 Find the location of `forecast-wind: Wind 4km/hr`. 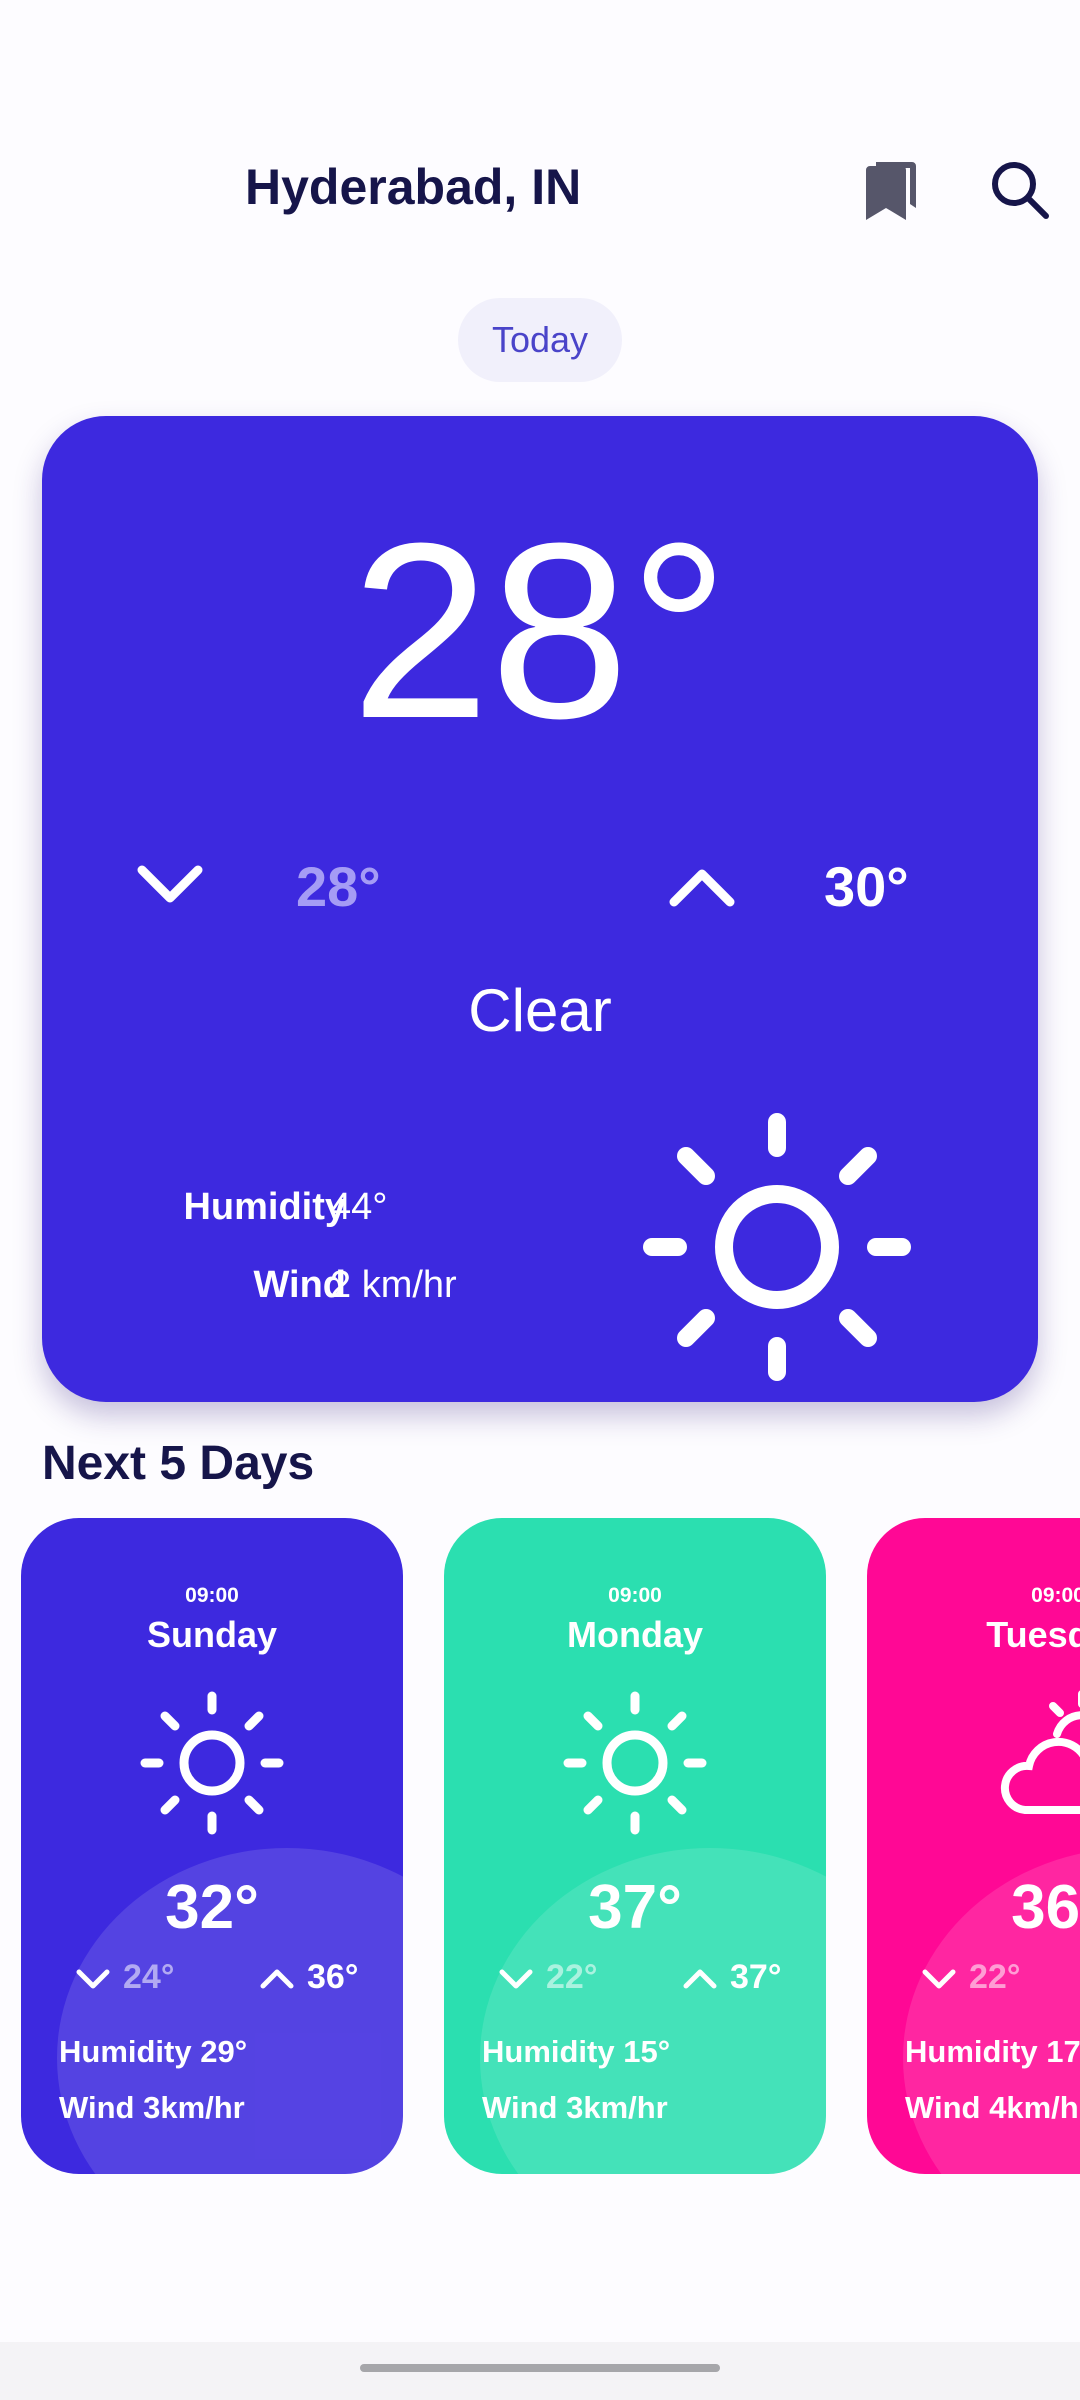

forecast-wind: Wind 4km/hr is located at coordinates (992, 2107).